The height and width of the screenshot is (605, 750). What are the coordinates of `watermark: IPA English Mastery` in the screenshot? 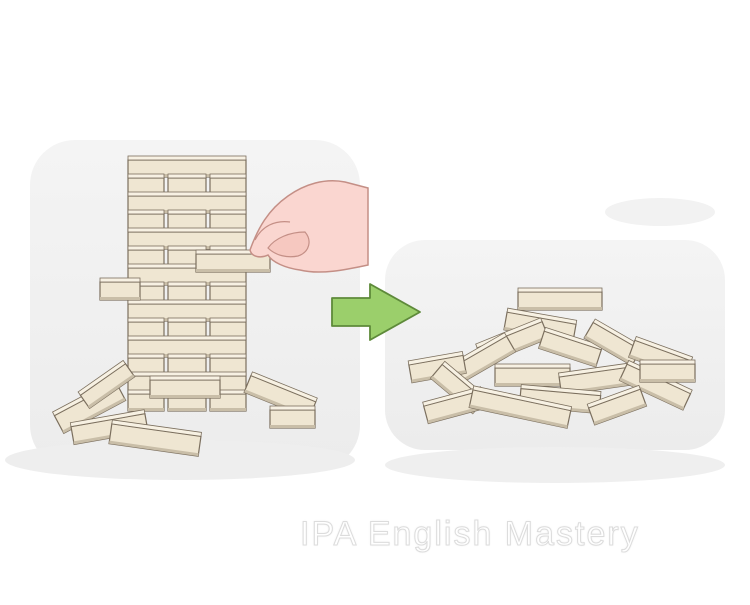 It's located at (470, 534).